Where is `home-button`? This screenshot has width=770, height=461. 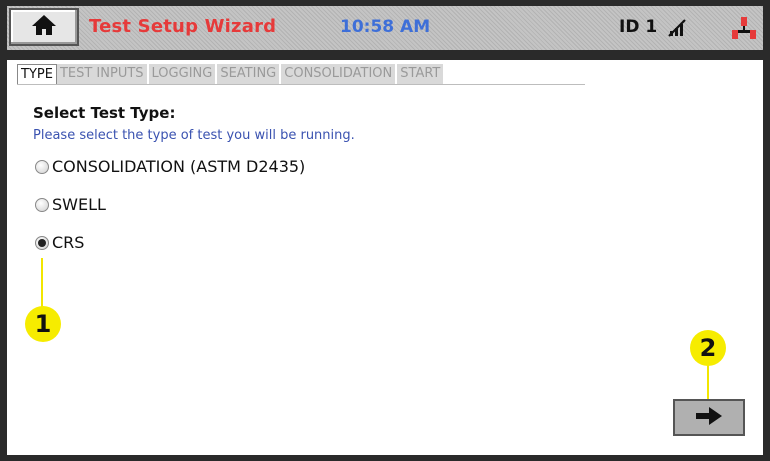
home-button is located at coordinates (44, 27).